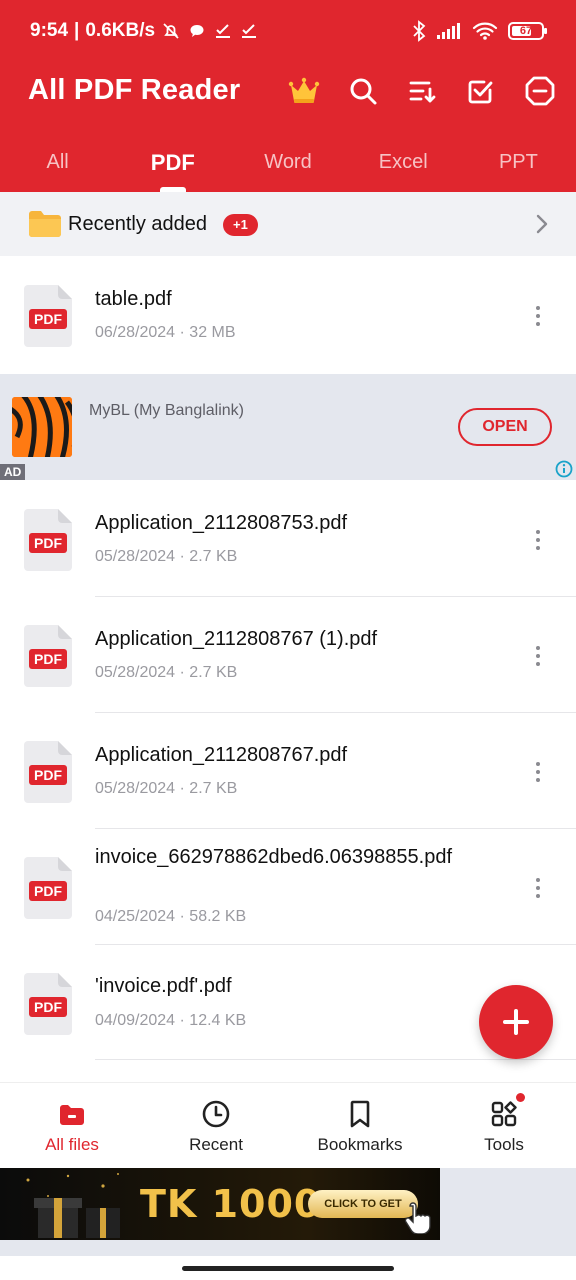  I want to click on tab-pdf: PDF, so click(172, 166).